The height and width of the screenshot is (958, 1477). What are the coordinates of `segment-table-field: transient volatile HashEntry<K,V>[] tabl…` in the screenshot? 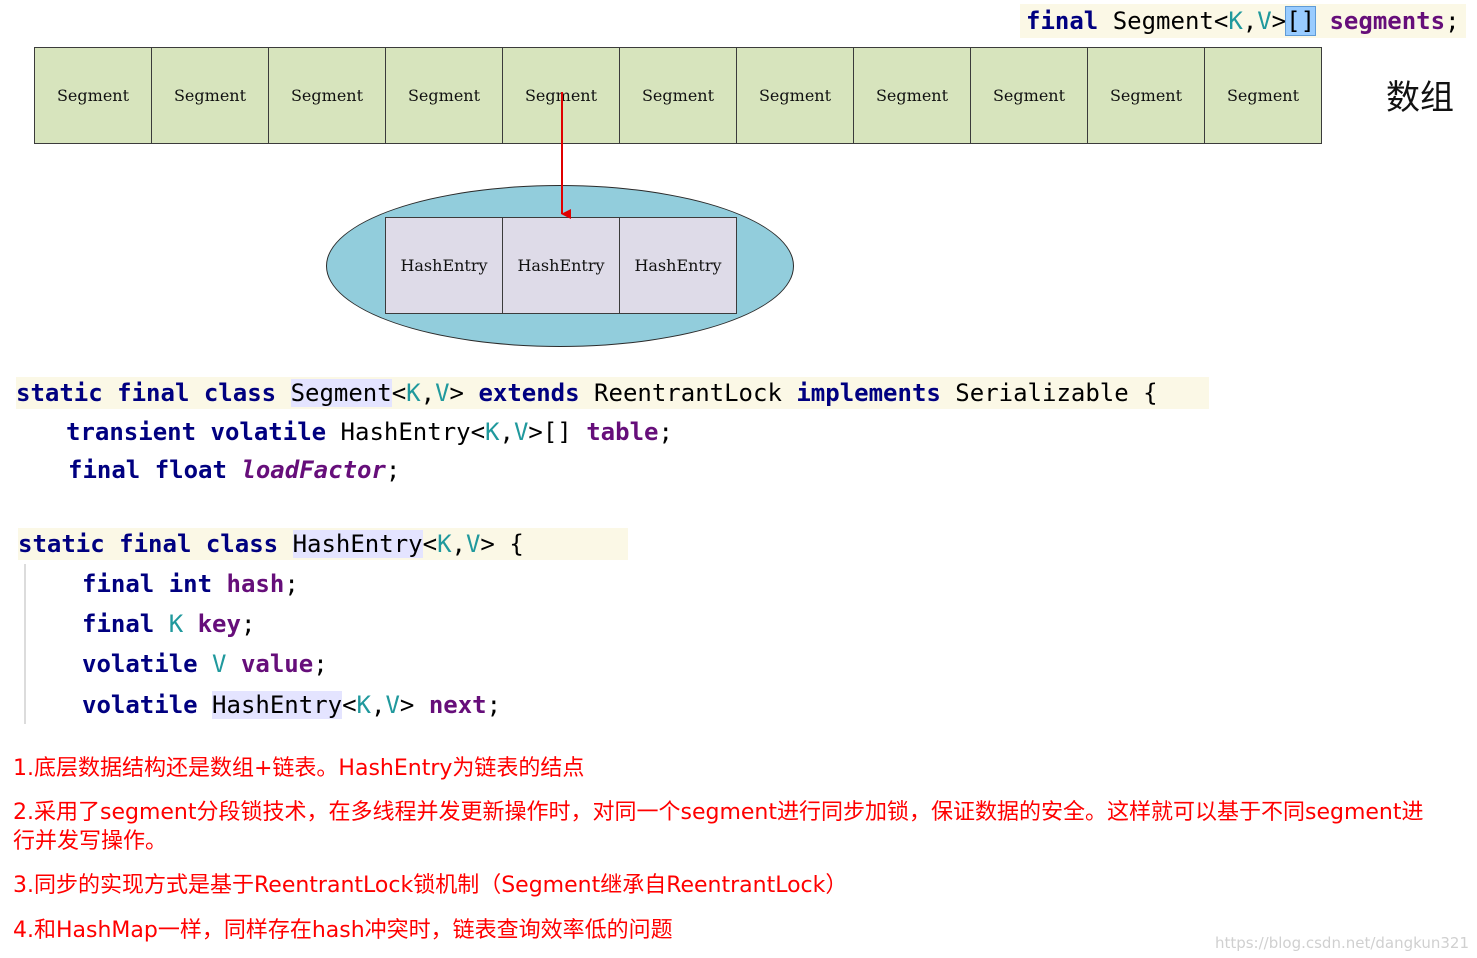 It's located at (369, 432).